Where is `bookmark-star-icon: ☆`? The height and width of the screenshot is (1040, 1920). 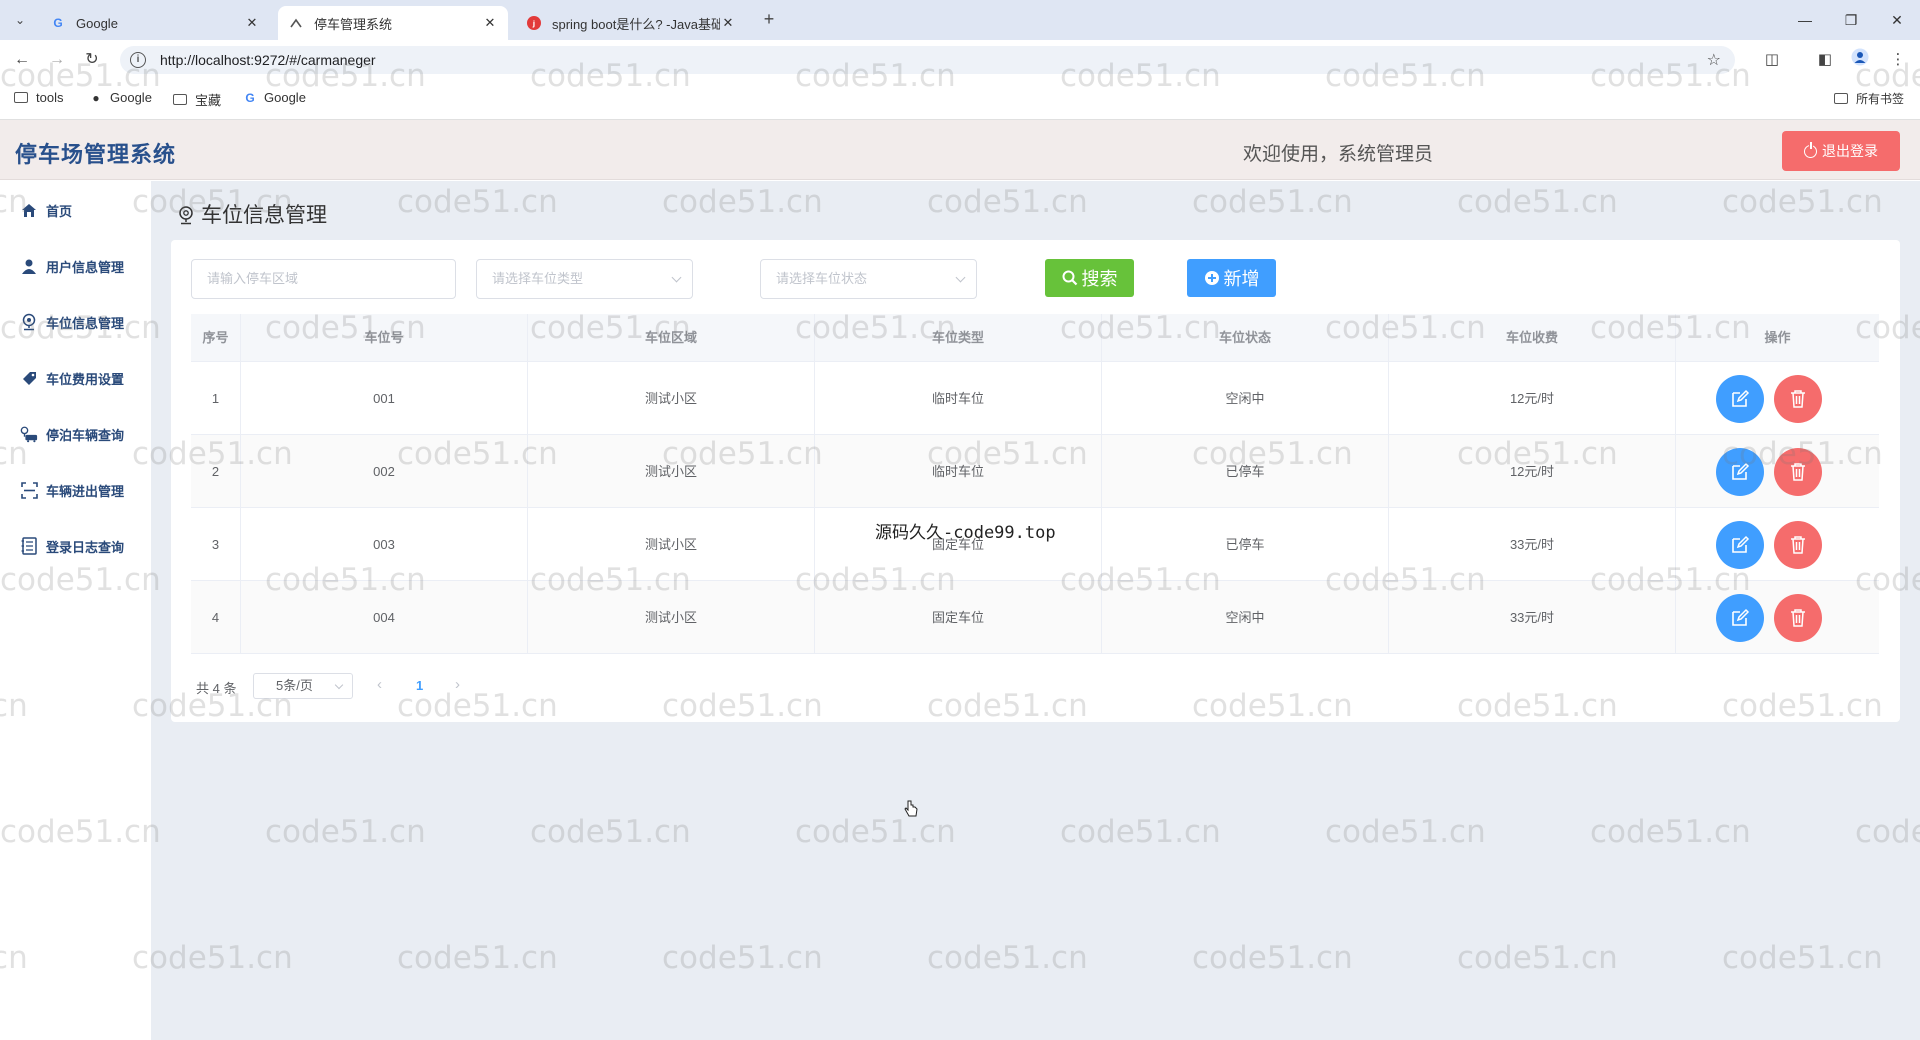 bookmark-star-icon: ☆ is located at coordinates (1714, 60).